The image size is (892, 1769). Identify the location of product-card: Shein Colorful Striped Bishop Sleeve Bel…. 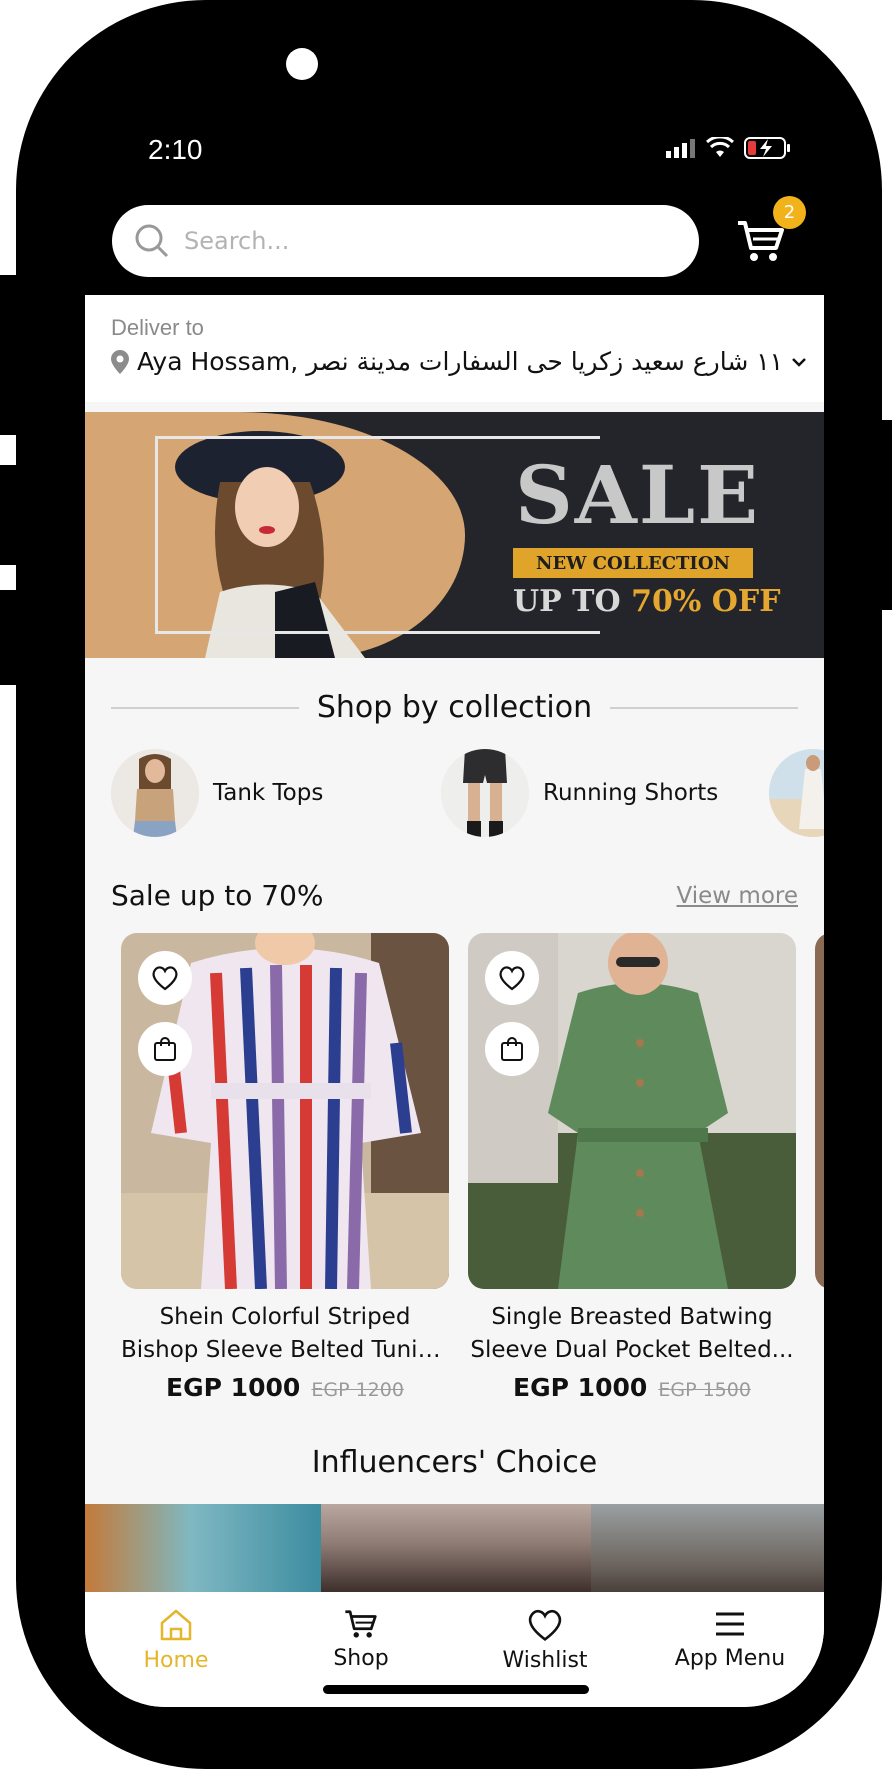
(285, 1167).